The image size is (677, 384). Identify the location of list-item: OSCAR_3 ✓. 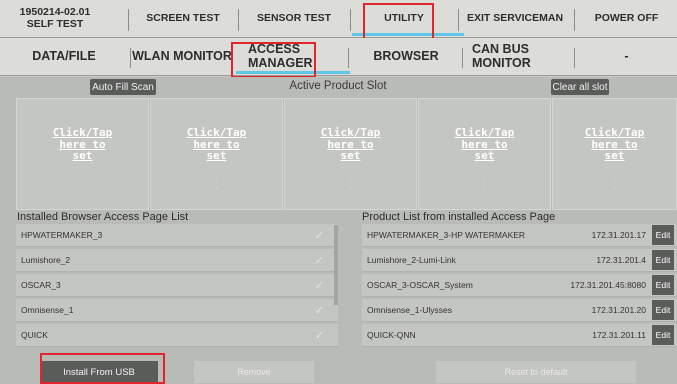
(177, 285).